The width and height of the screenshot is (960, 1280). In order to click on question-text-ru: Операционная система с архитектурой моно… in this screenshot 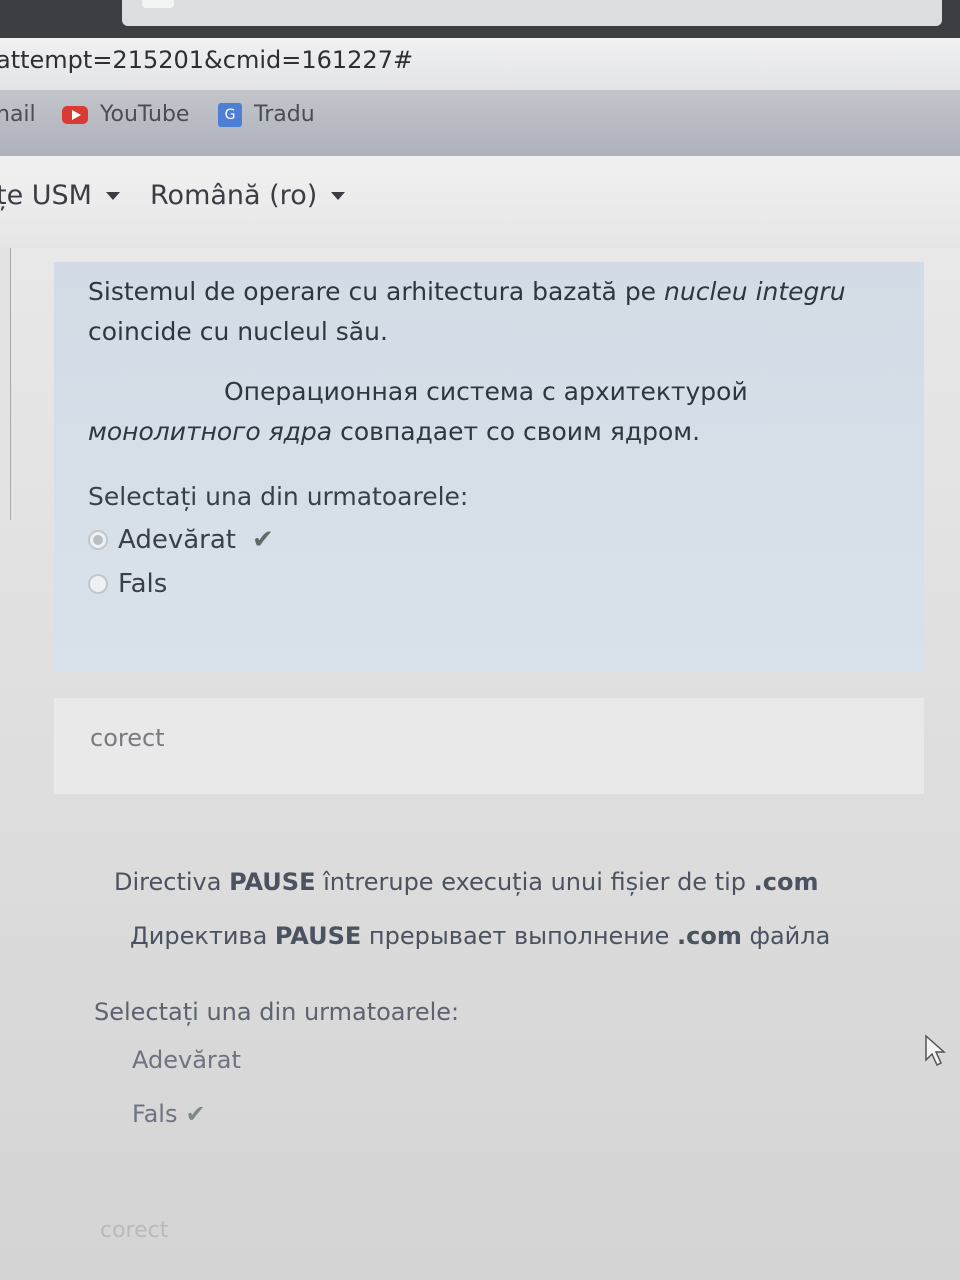, I will do `click(418, 411)`.